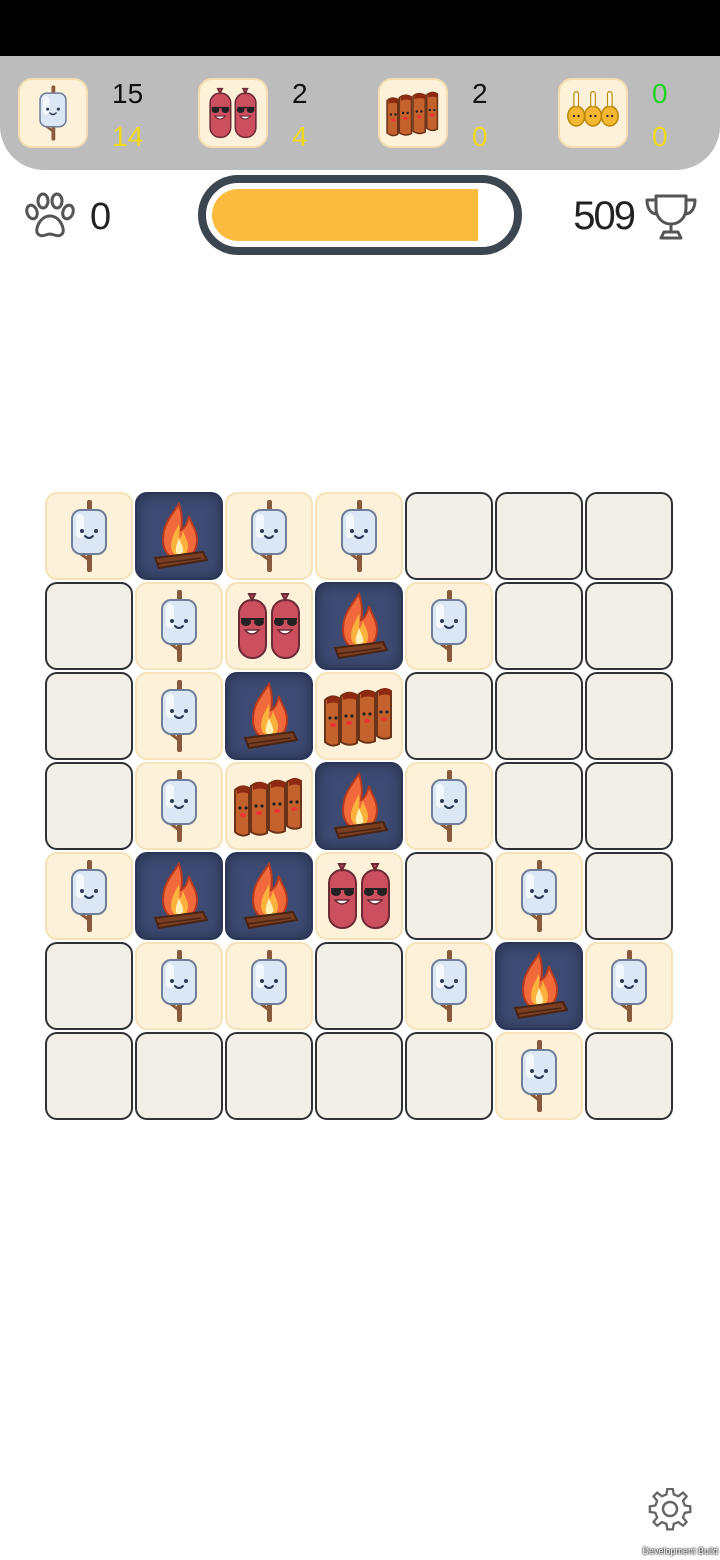 Image resolution: width=720 pixels, height=1560 pixels. I want to click on score-value: 509, so click(604, 216).